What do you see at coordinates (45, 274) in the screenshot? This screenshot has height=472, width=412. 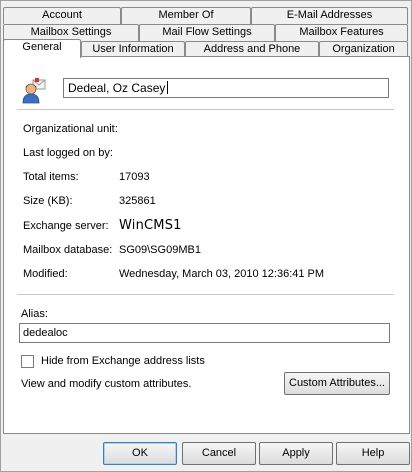 I see `modified-label: Modified:` at bounding box center [45, 274].